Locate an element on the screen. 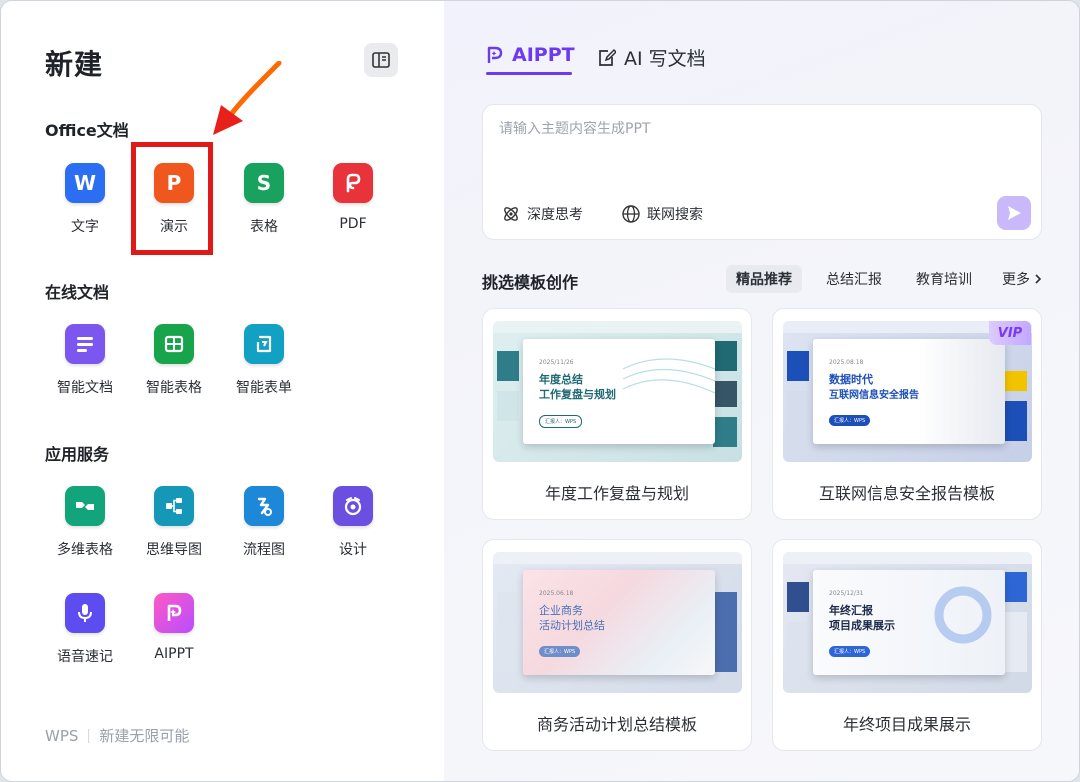  tab-aippt: AIPPT is located at coordinates (530, 55).